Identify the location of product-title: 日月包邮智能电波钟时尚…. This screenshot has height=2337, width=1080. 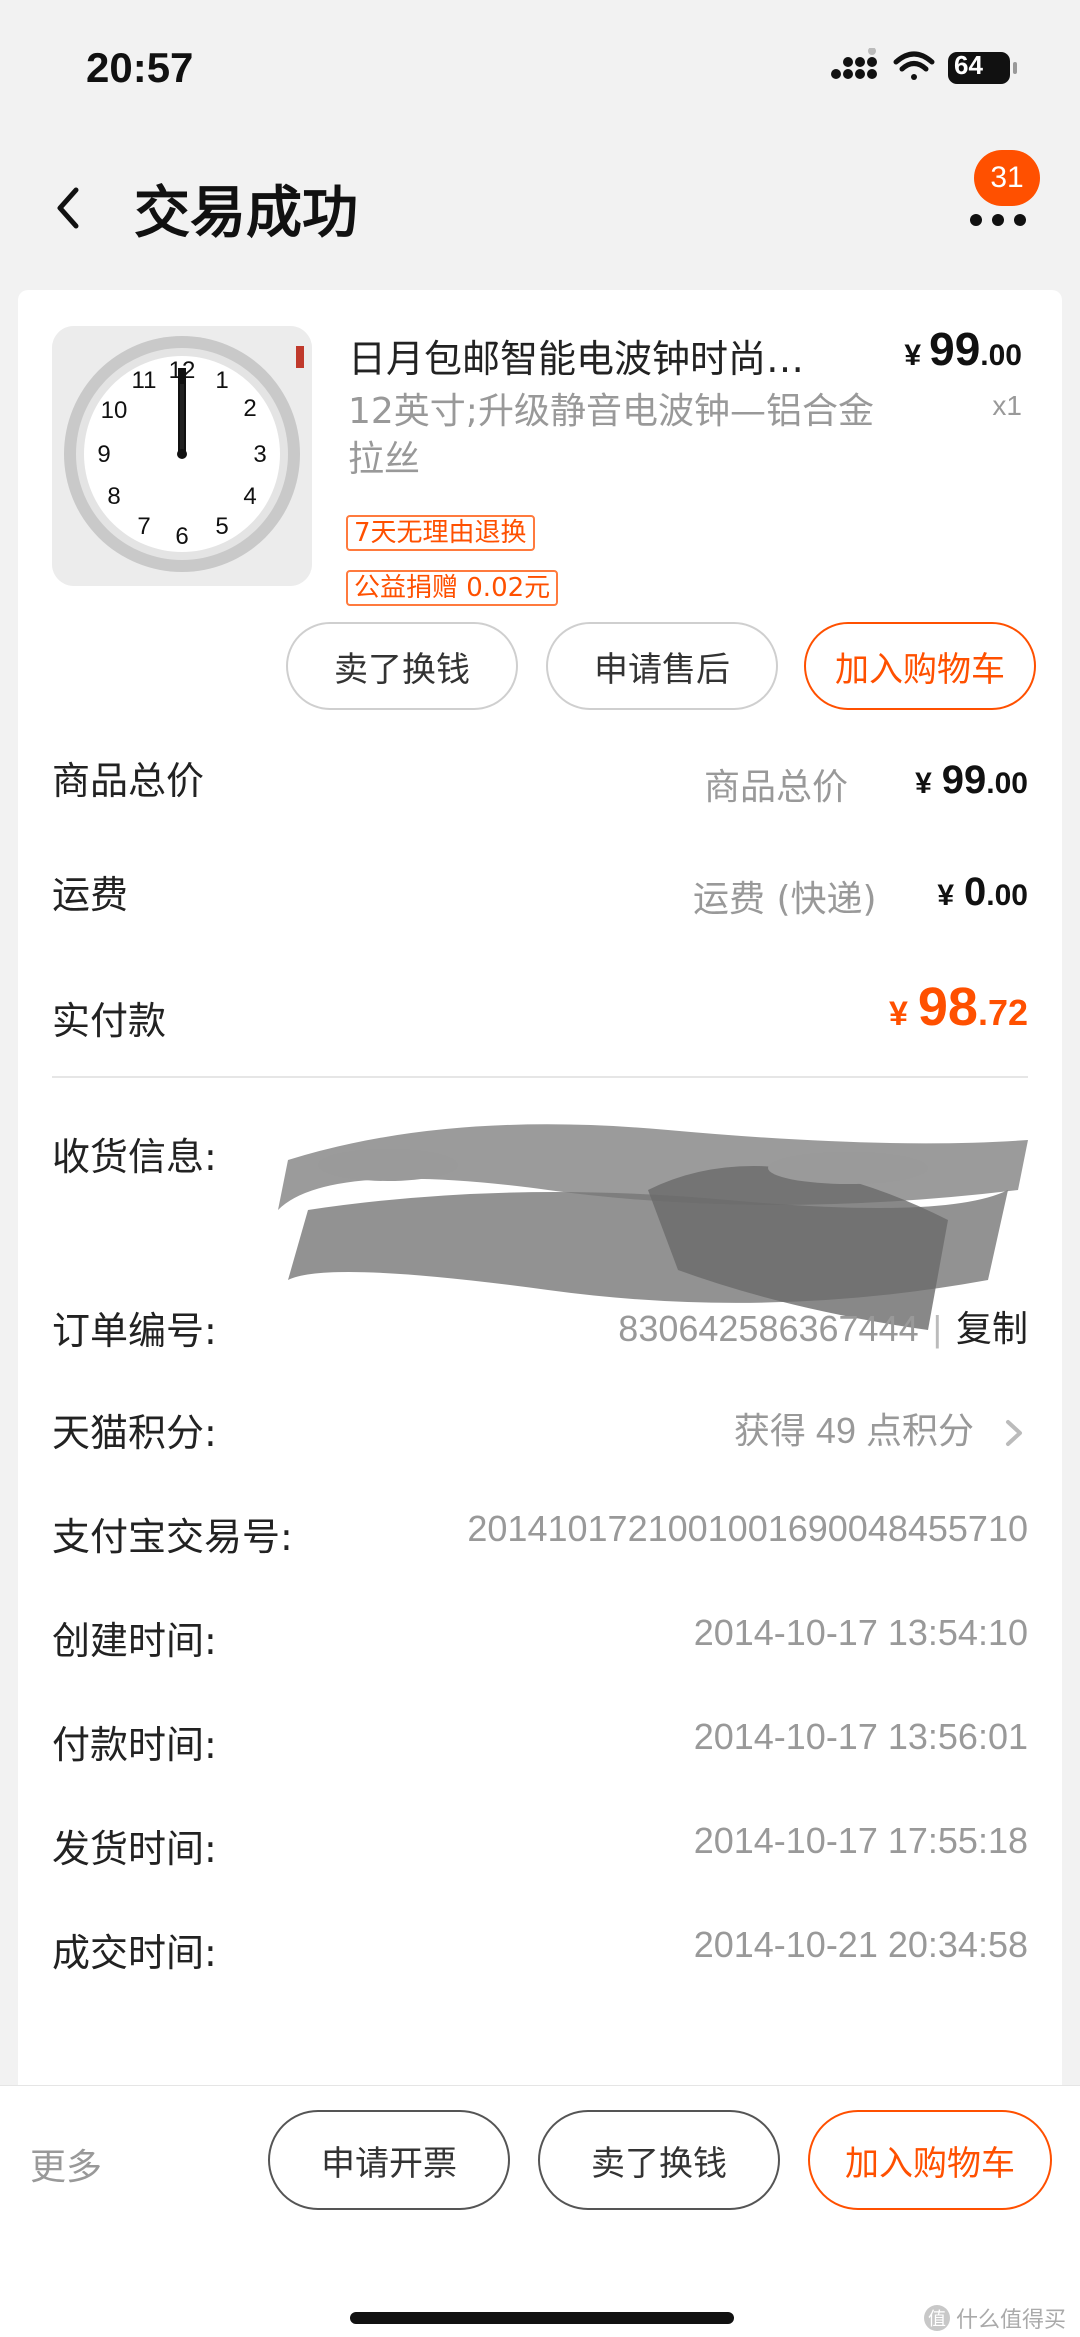
(613, 355).